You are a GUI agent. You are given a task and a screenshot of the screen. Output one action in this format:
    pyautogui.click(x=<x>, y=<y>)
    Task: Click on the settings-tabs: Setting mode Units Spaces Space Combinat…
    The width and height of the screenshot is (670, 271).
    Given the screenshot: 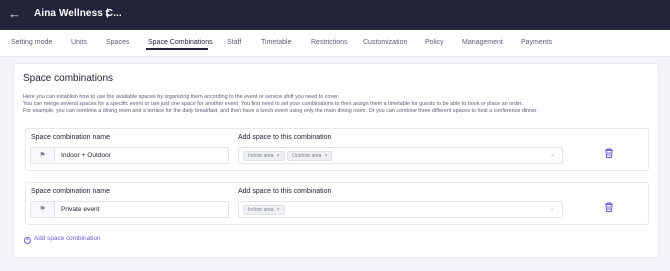 What is the action you would take?
    pyautogui.click(x=335, y=43)
    